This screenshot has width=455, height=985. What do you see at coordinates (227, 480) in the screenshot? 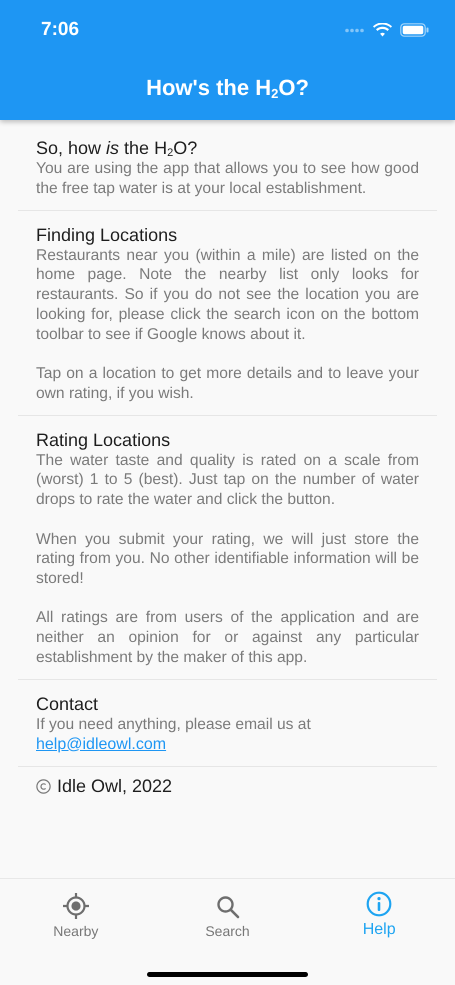
I see `section-text: The water taste and quality is rated on a scale from (worst) 1 to 5 (best). Just tap on the number of water drops to rate the water and click the button.` at bounding box center [227, 480].